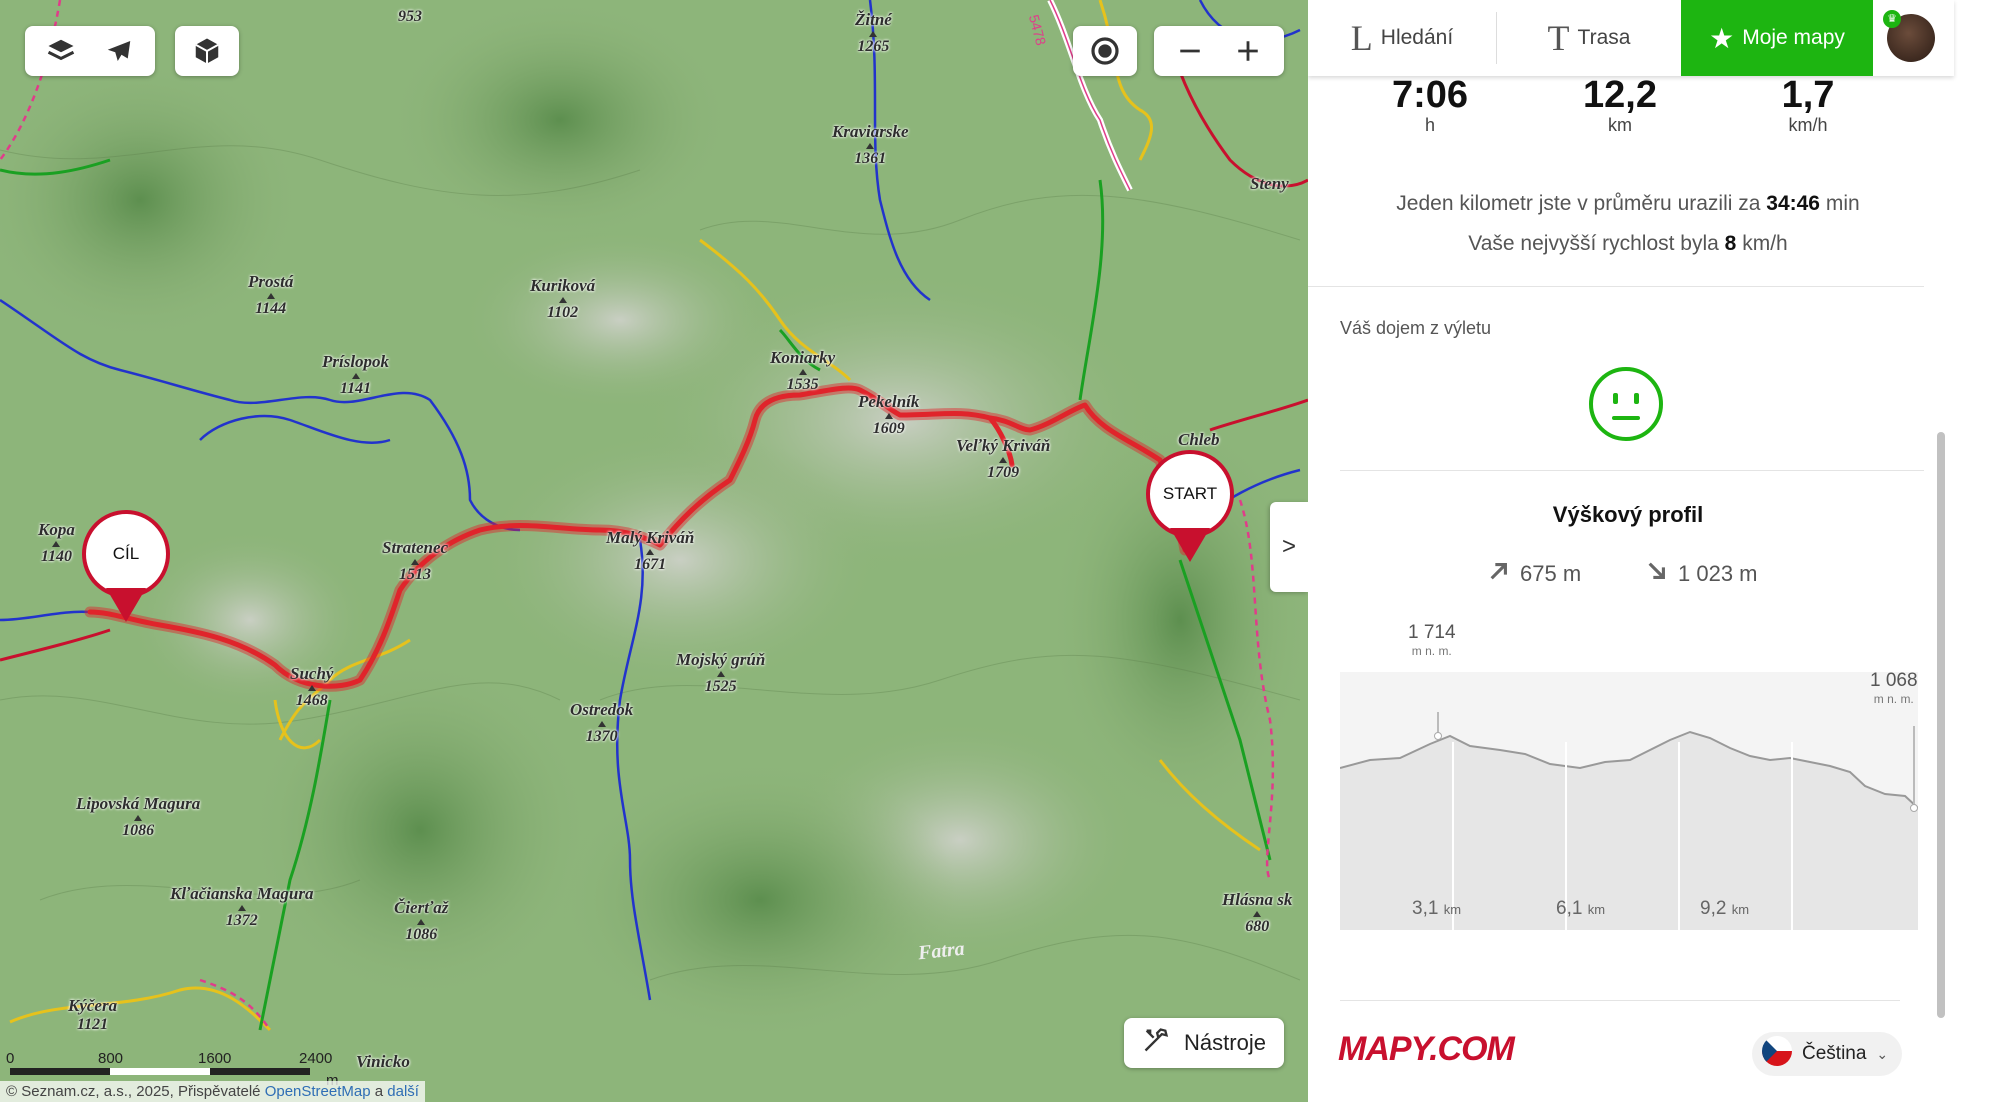 The height and width of the screenshot is (1102, 1990). Describe the element at coordinates (1416, 328) in the screenshot. I see `impression-label: Váš dojem z výletu` at that location.